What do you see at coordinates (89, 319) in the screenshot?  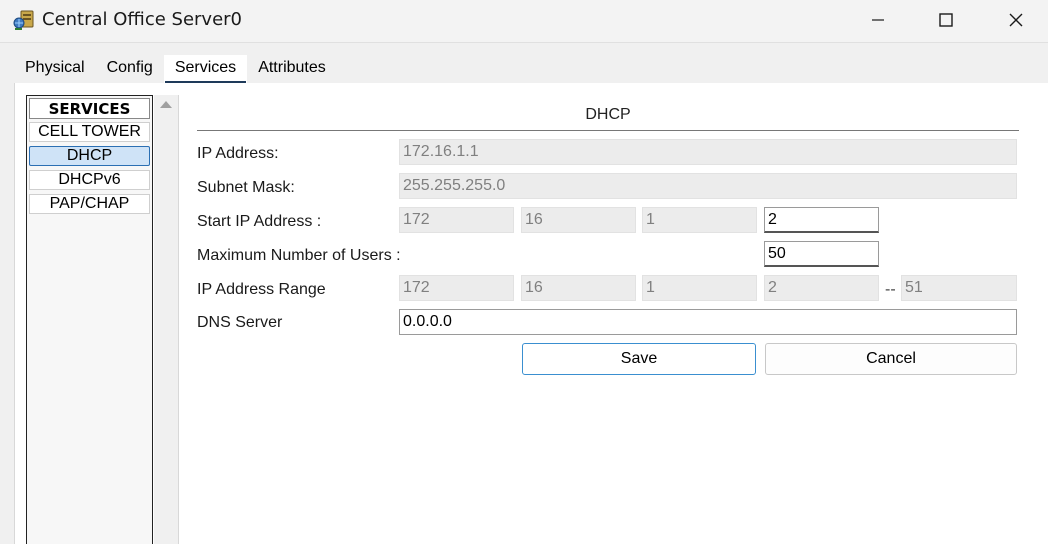 I see `services-list: SERVICES CELL TOWER DHCP DHCPv6 PAP/CHAP` at bounding box center [89, 319].